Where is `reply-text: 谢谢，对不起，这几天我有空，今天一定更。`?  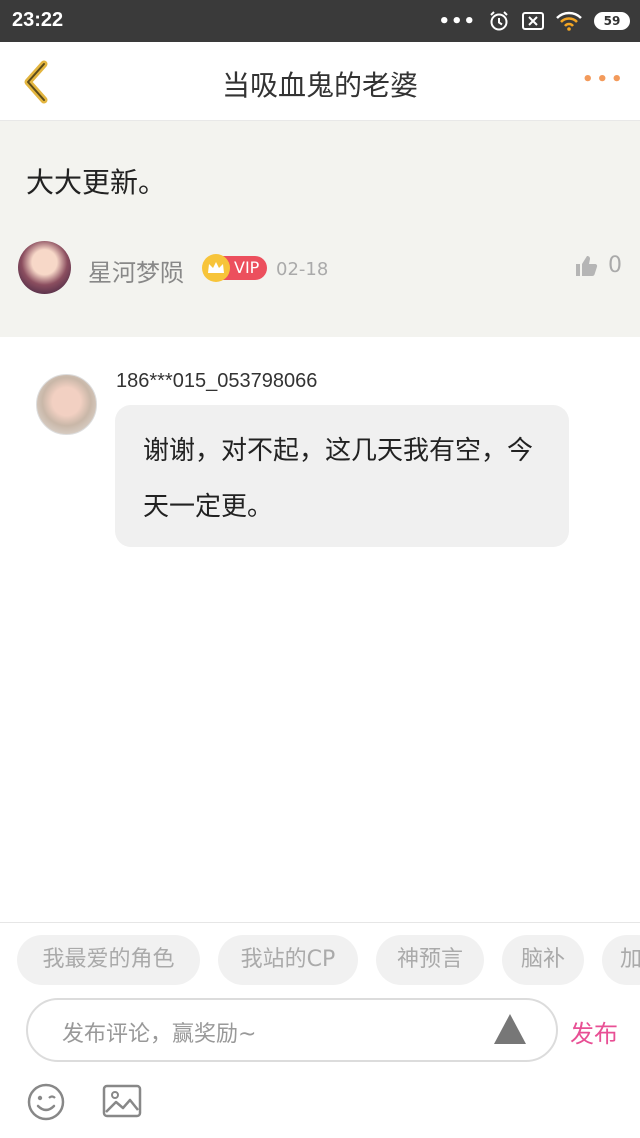 reply-text: 谢谢，对不起，这几天我有空，今天一定更。 is located at coordinates (338, 479).